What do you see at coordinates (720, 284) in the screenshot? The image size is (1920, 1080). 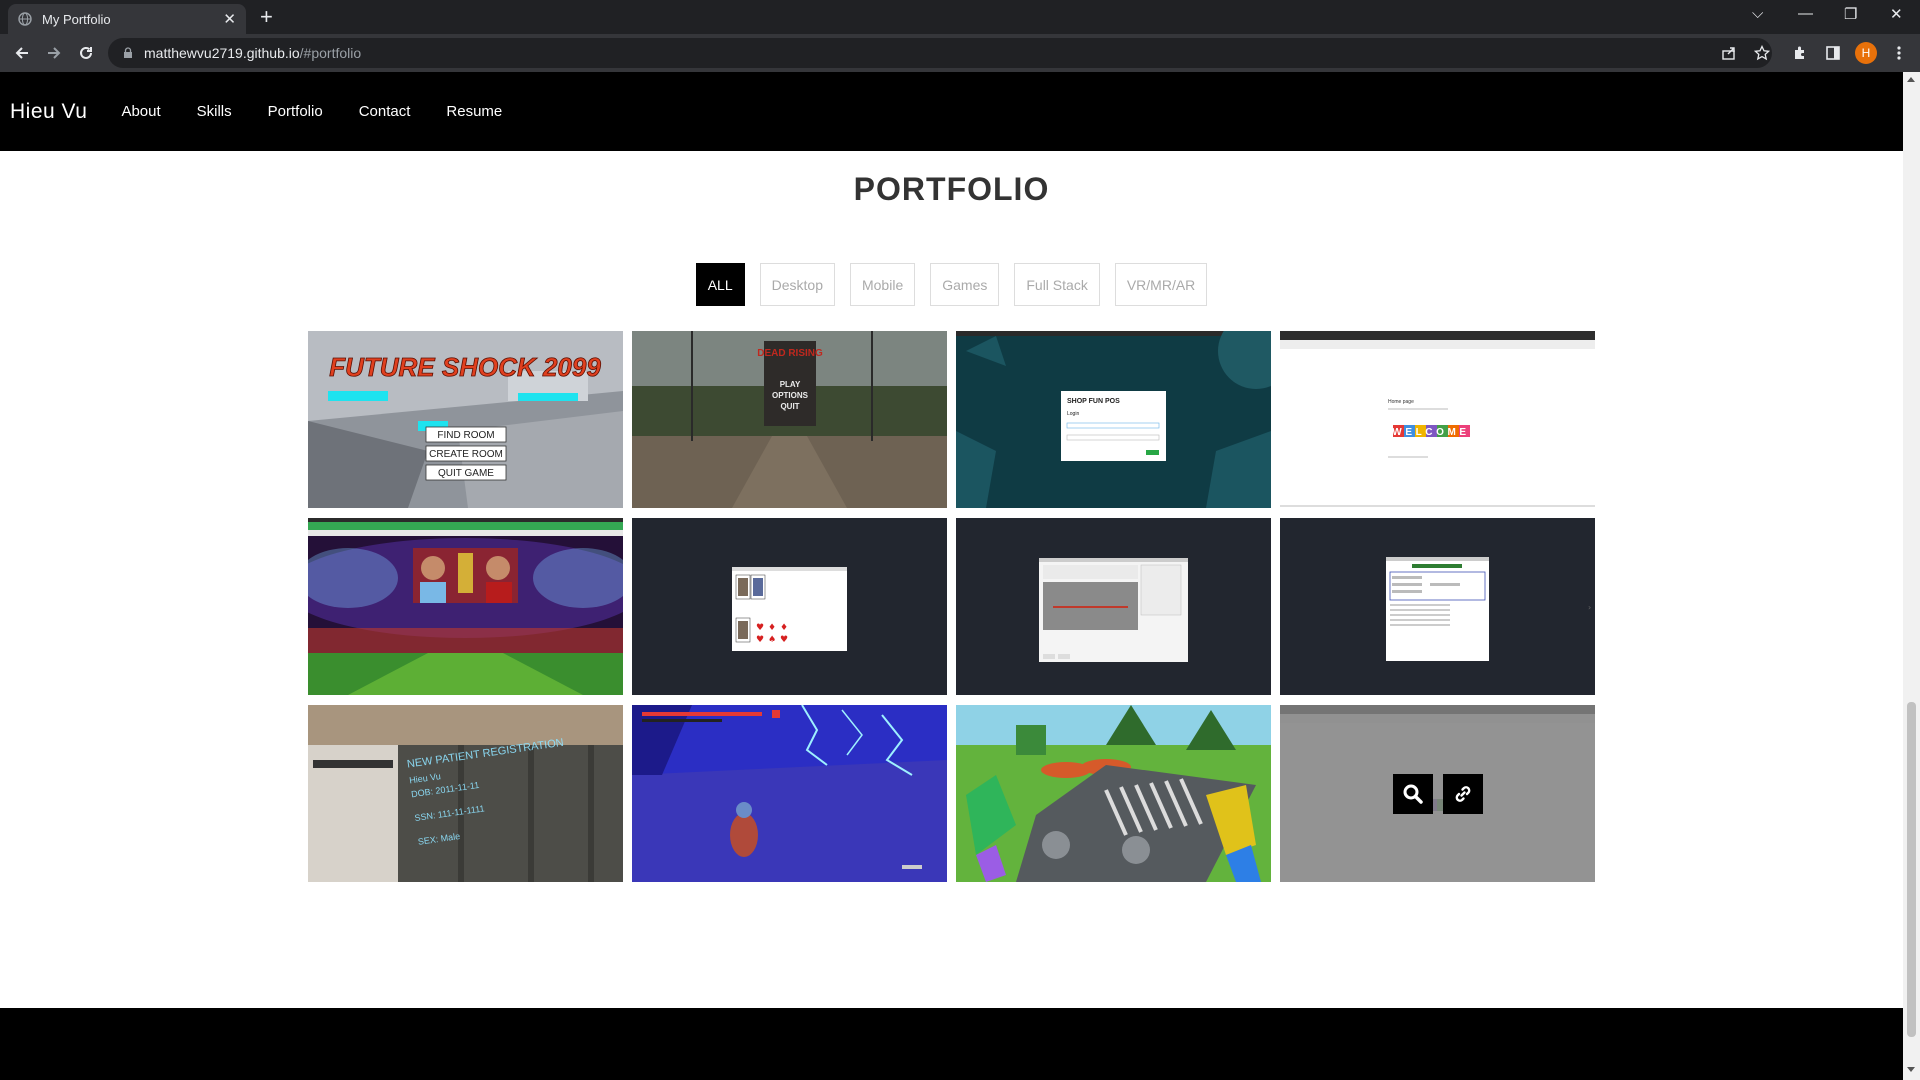 I see `filter-all: ALL` at bounding box center [720, 284].